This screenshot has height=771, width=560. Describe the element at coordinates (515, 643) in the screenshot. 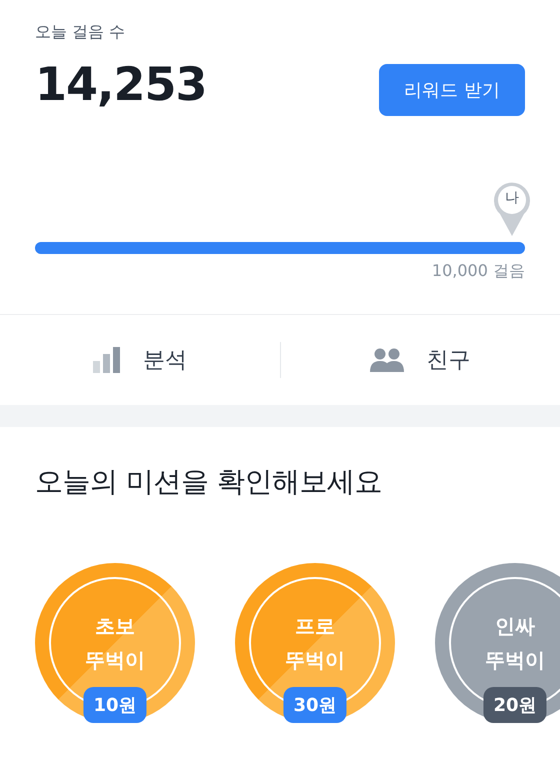

I see `mission-name: 인싸 뚜벅이` at that location.